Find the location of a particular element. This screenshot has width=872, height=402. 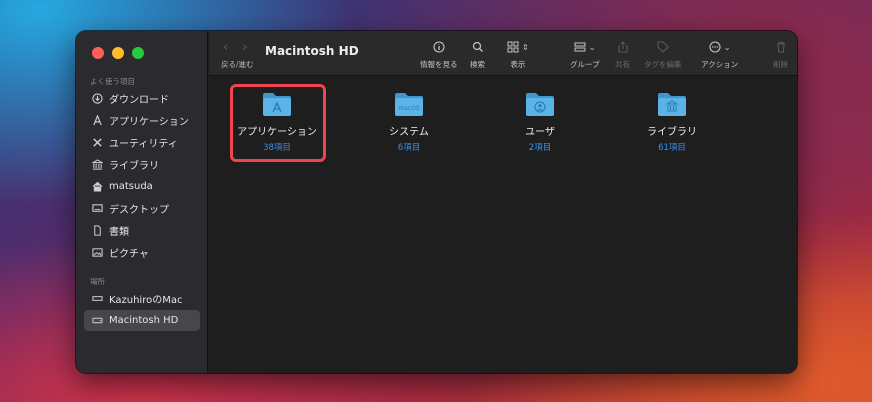

action-button: ⌄ アクション is located at coordinates (719, 55).